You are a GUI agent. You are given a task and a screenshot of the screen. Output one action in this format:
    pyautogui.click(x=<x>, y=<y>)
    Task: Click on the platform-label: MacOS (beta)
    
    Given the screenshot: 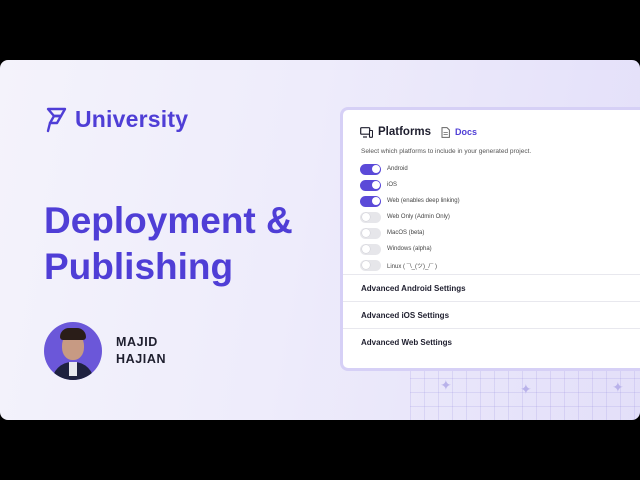 What is the action you would take?
    pyautogui.click(x=406, y=233)
    